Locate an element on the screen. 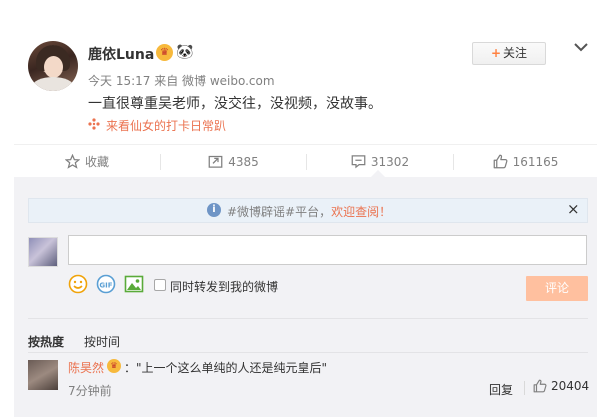 This screenshot has height=417, width=611. close-icon: × is located at coordinates (573, 209).